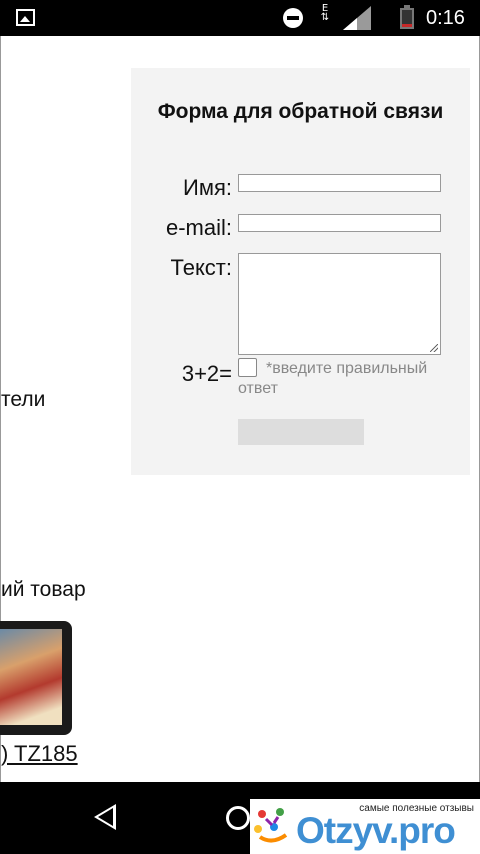  Describe the element at coordinates (240, 18) in the screenshot. I see `status-bar: E ⇅ 0:16` at that location.